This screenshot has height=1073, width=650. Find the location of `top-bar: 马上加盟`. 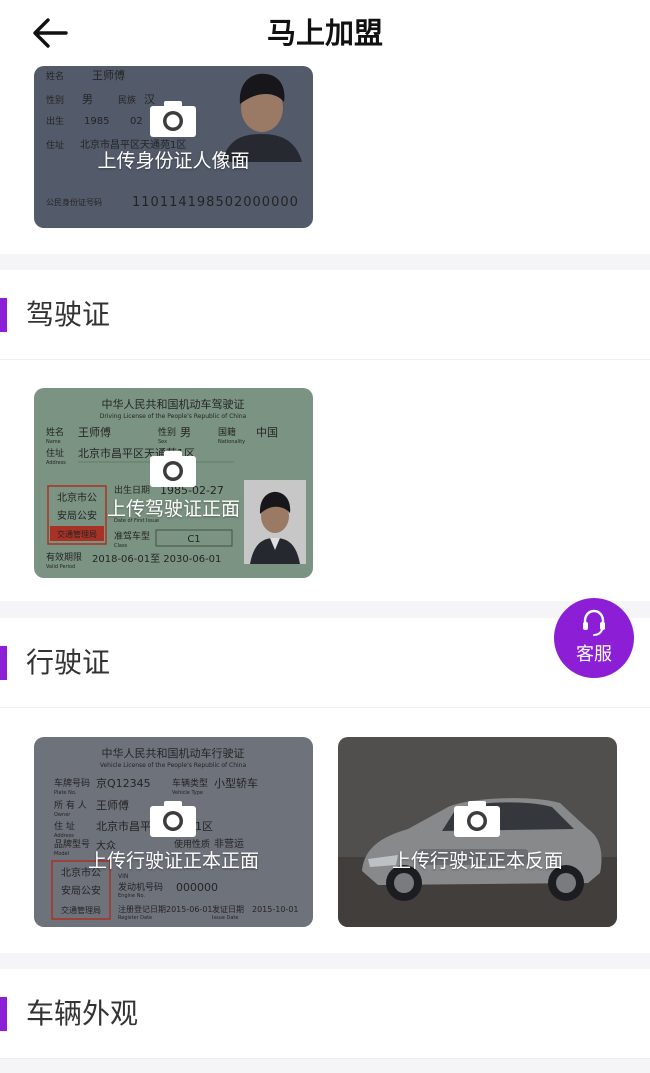

top-bar: 马上加盟 is located at coordinates (325, 33).